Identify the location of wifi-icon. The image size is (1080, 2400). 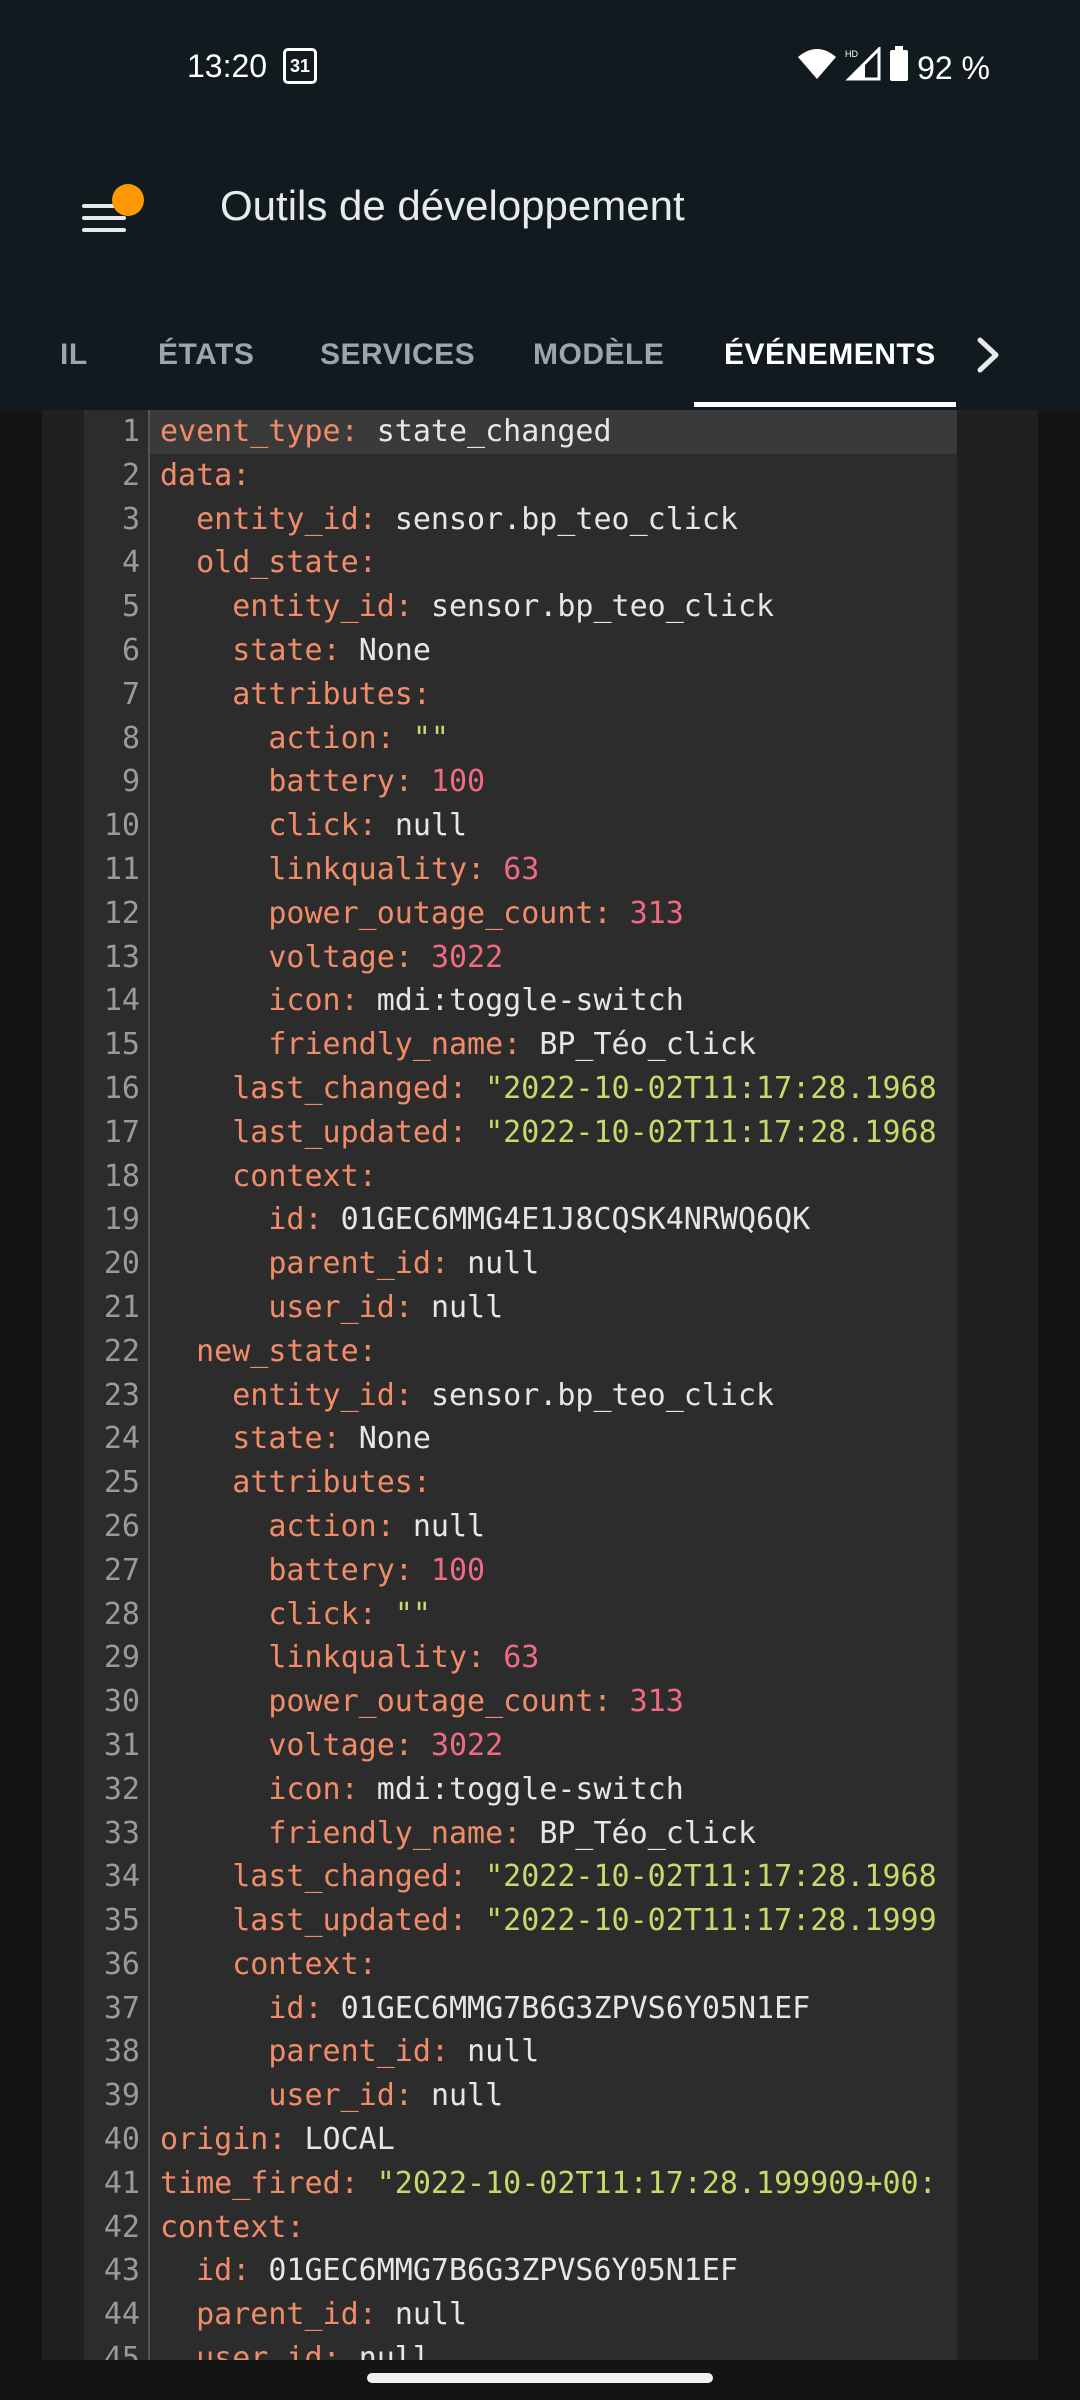
(817, 68).